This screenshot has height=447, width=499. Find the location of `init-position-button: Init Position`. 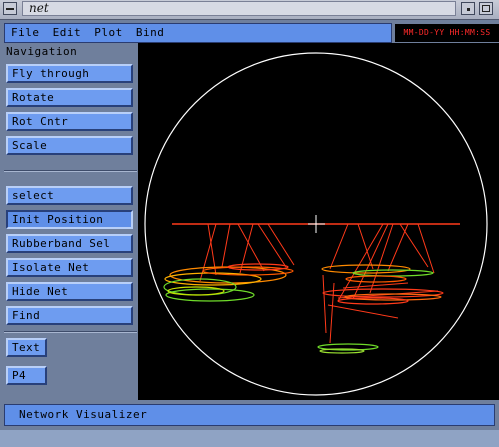

init-position-button: Init Position is located at coordinates (69, 219).